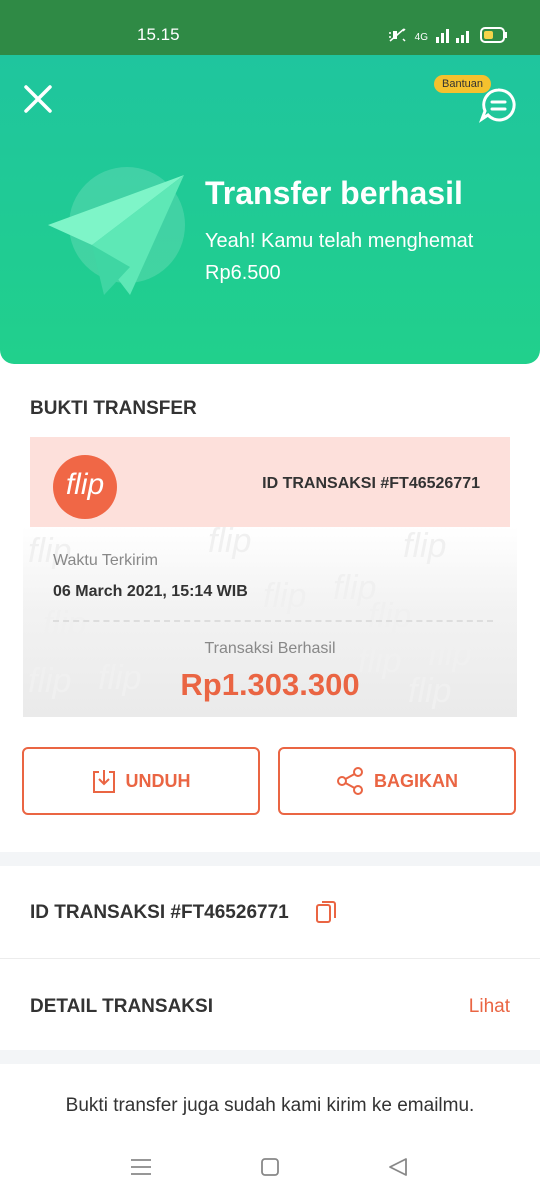  I want to click on chat-icon, so click(498, 107).